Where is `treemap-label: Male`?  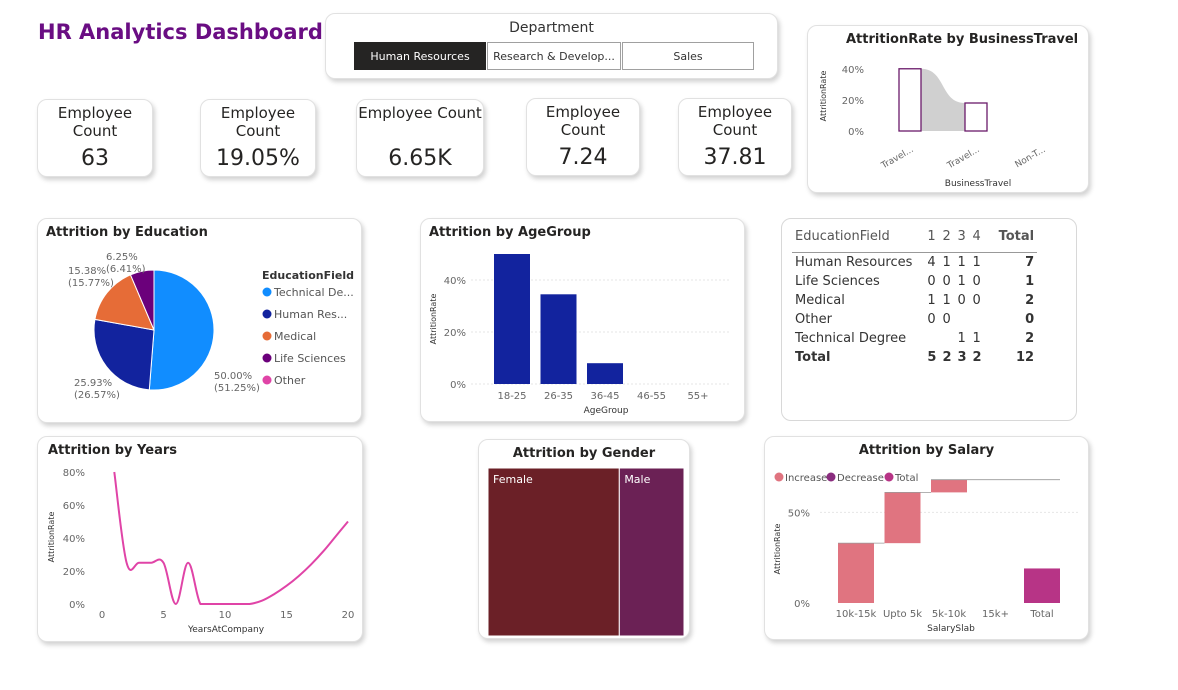
treemap-label: Male is located at coordinates (637, 479).